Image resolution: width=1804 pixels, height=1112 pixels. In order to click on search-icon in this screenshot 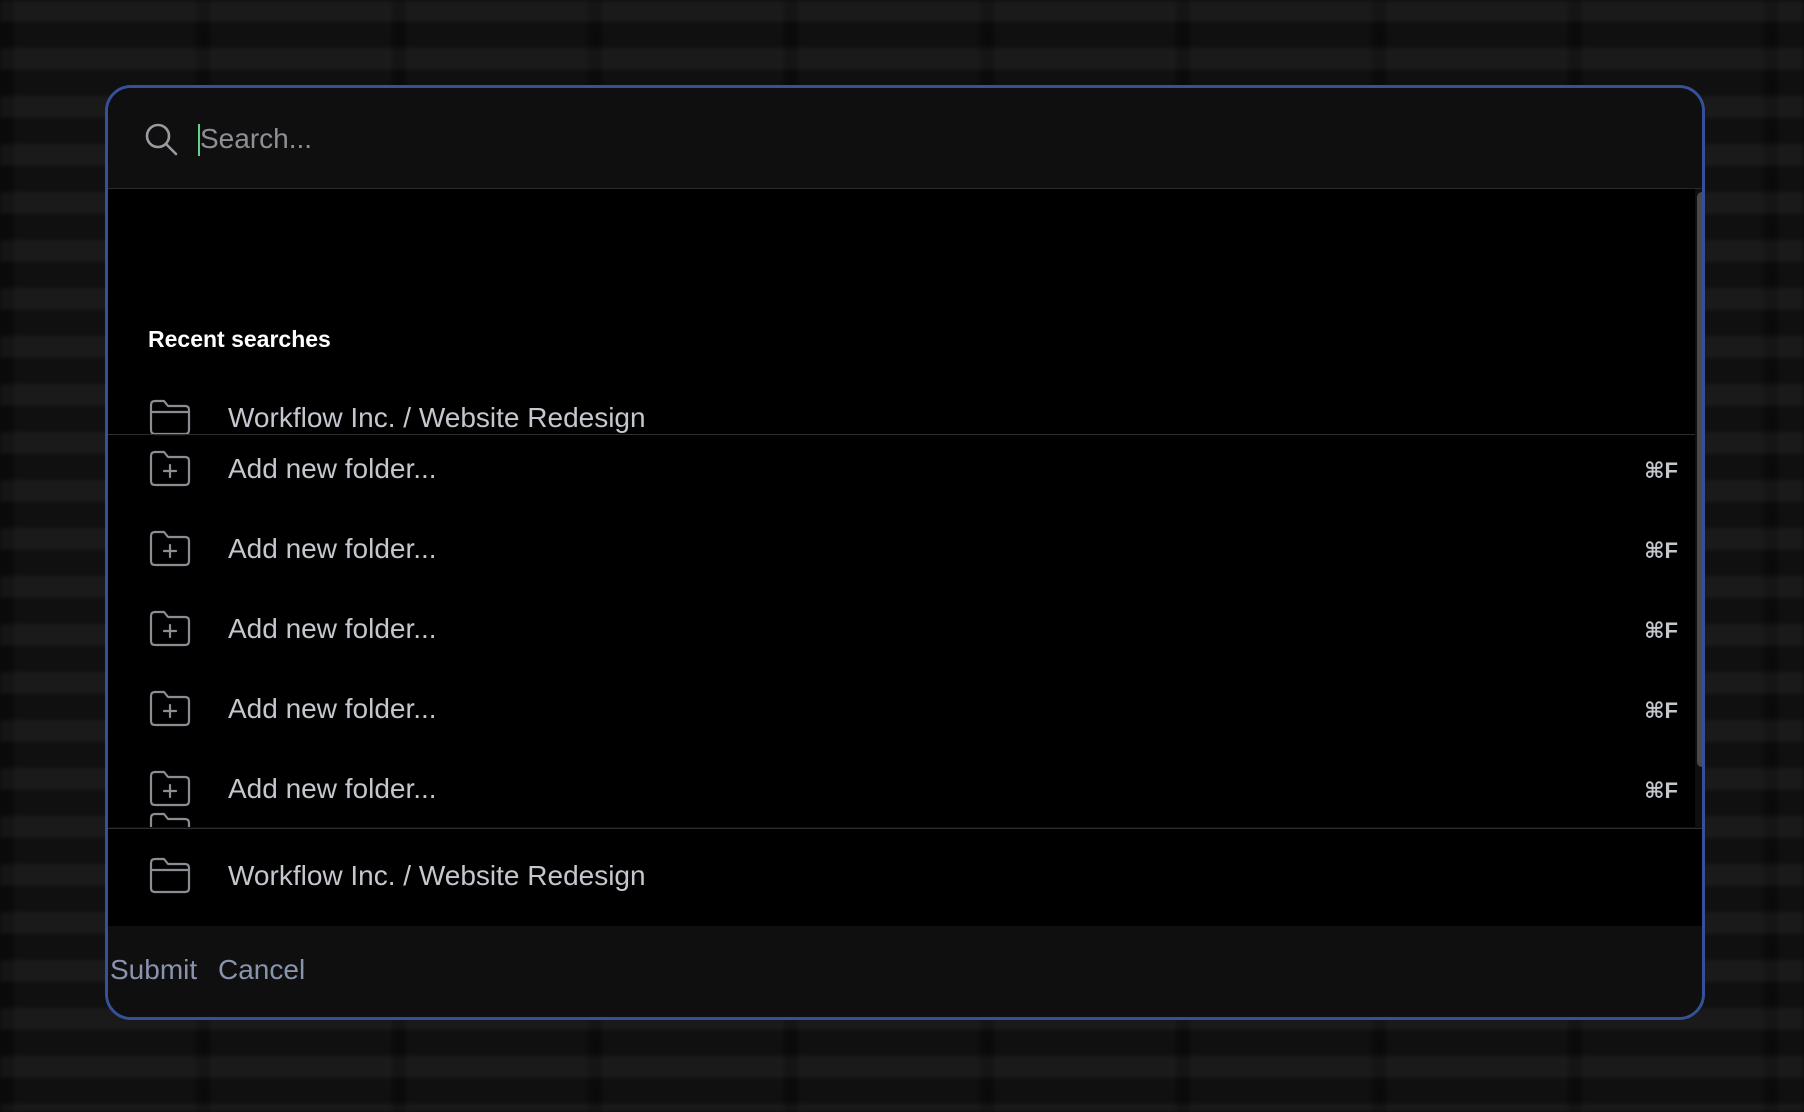, I will do `click(161, 139)`.